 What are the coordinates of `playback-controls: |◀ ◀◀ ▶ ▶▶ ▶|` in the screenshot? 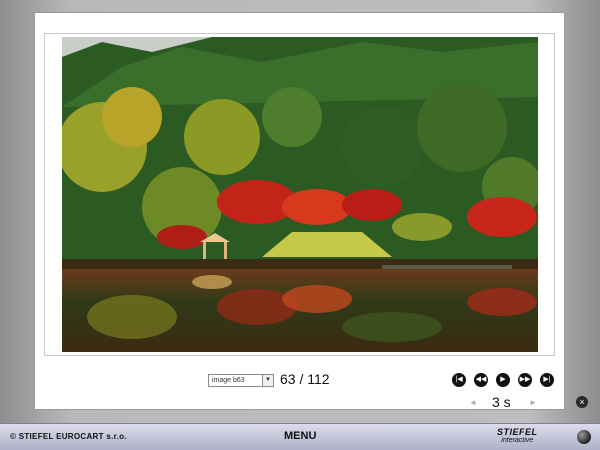 It's located at (504, 381).